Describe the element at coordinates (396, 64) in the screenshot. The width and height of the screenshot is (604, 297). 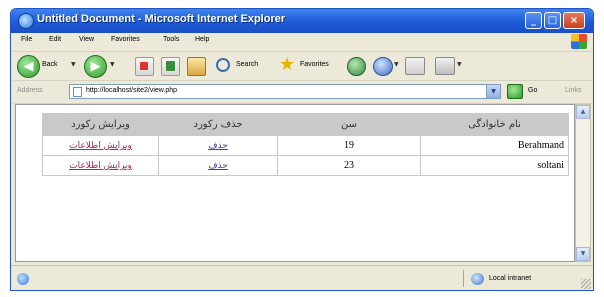
I see `history-dropdown-icon: ▼` at that location.